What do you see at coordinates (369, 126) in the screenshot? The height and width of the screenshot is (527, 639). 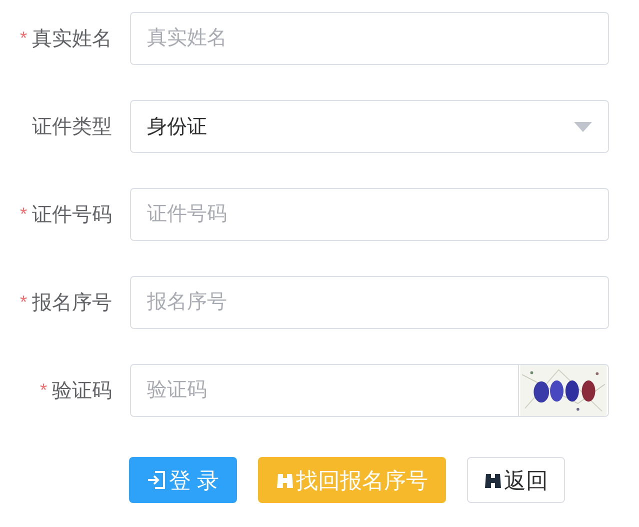 I see `select-field: 身份证` at bounding box center [369, 126].